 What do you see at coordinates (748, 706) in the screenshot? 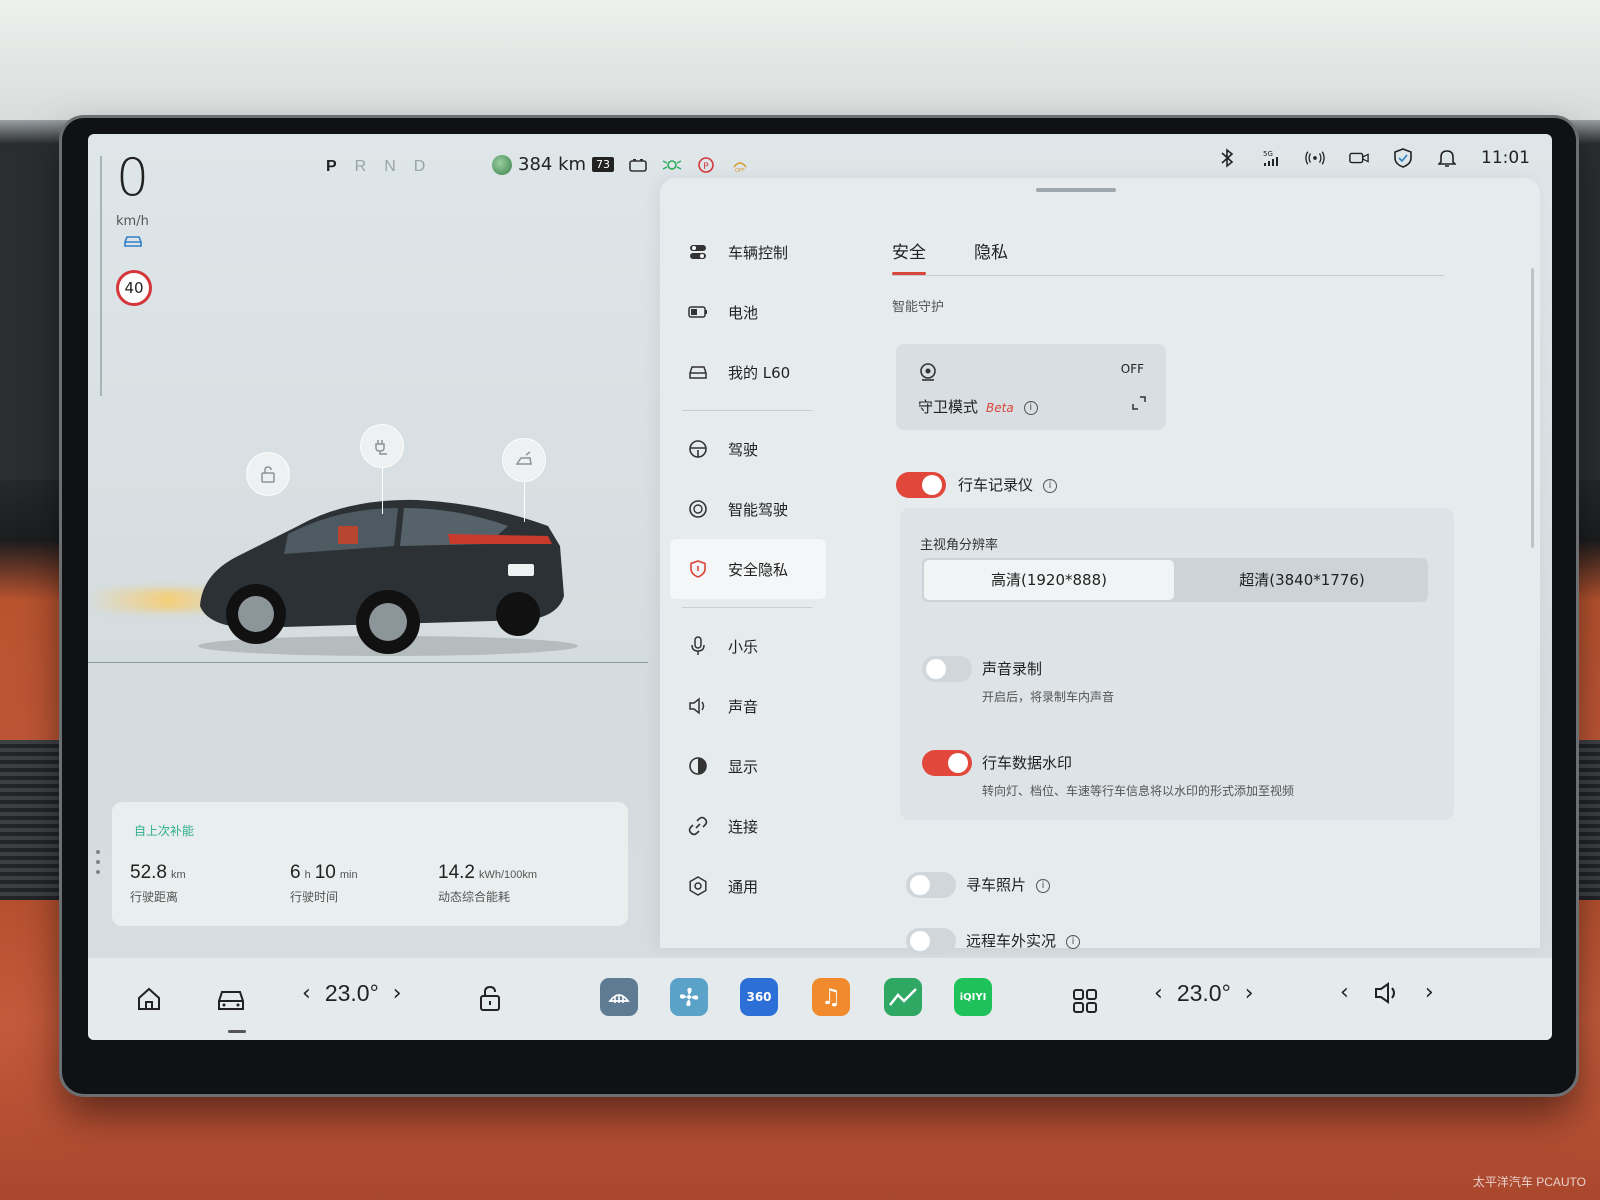
I see `nav-item-sound: 声音` at bounding box center [748, 706].